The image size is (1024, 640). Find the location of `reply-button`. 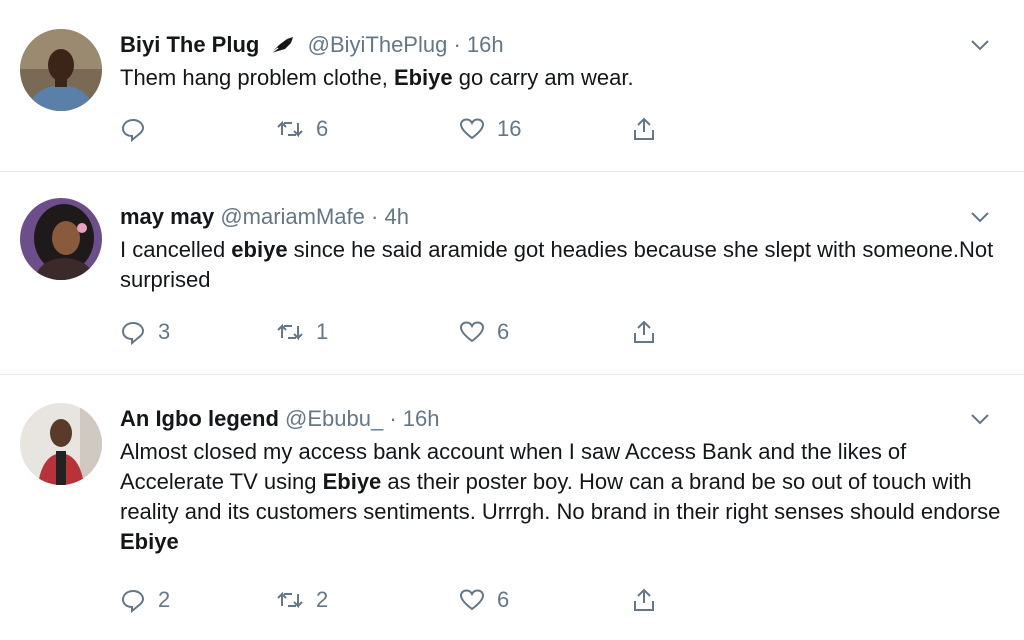

reply-button is located at coordinates (139, 129).